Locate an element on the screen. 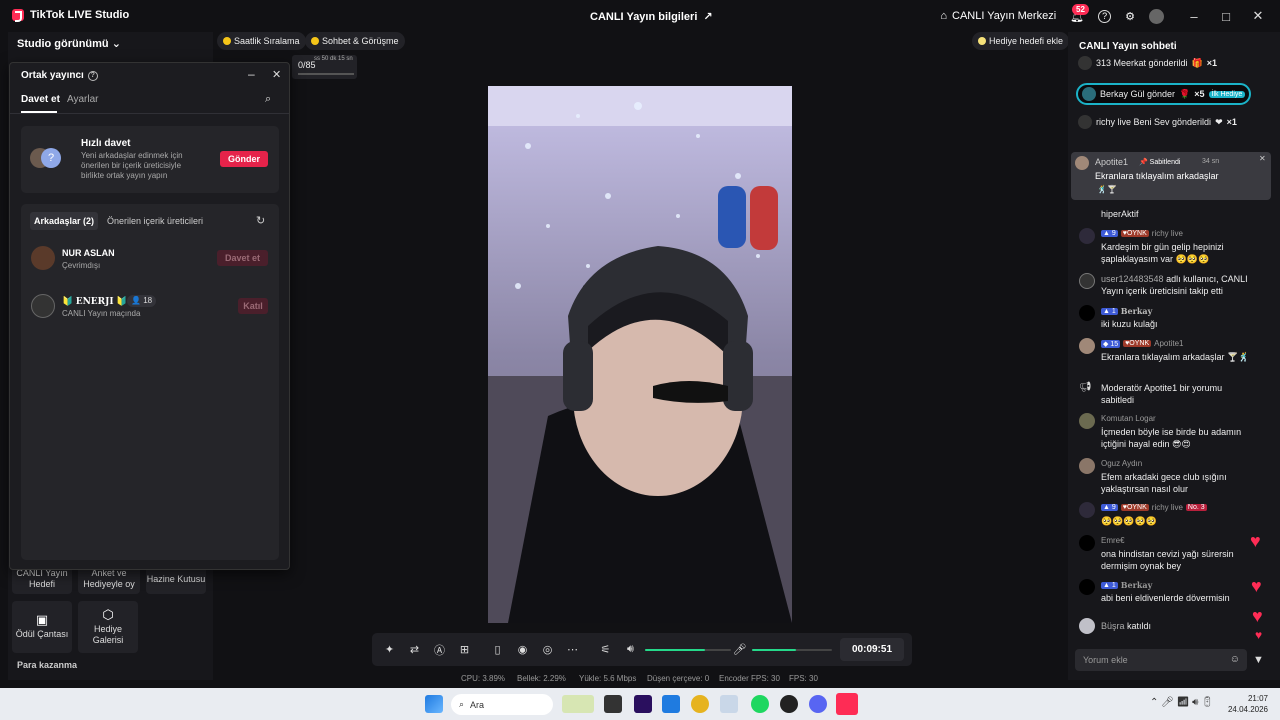 Image resolution: width=1280 pixels, height=720 pixels. camera-icon: ◎ is located at coordinates (547, 649).